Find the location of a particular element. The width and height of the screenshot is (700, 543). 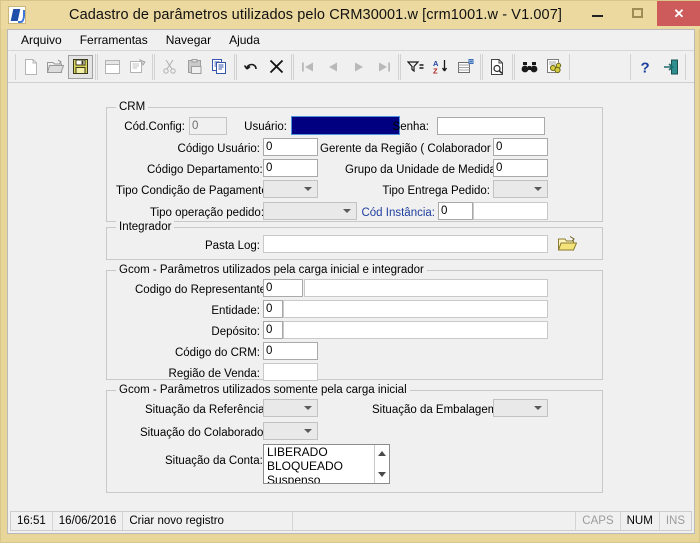

sort-az-icon: A Z is located at coordinates (441, 66).